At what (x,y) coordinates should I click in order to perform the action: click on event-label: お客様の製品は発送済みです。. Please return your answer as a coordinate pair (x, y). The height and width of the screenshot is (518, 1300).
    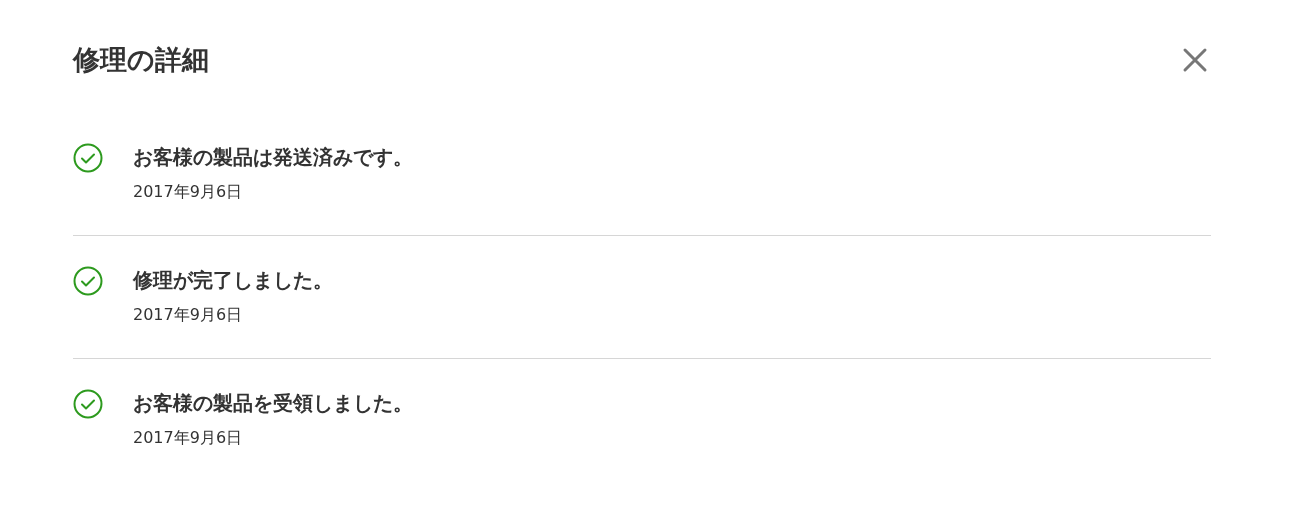
    Looking at the image, I should click on (273, 157).